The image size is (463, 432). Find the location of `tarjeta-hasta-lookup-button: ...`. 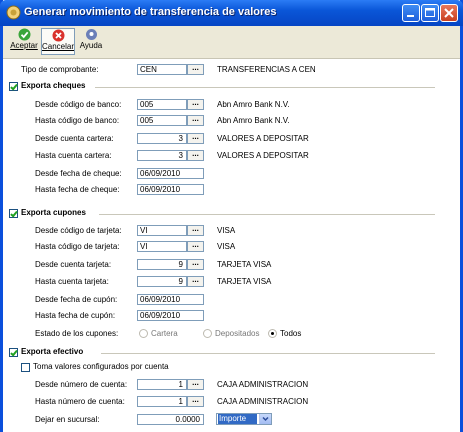

tarjeta-hasta-lookup-button: ... is located at coordinates (195, 246).